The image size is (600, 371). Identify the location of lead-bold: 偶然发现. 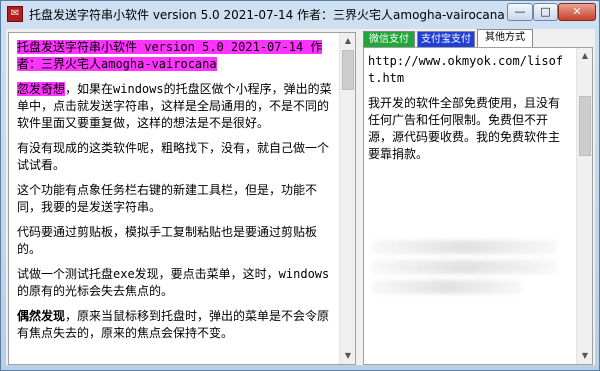
(41, 316).